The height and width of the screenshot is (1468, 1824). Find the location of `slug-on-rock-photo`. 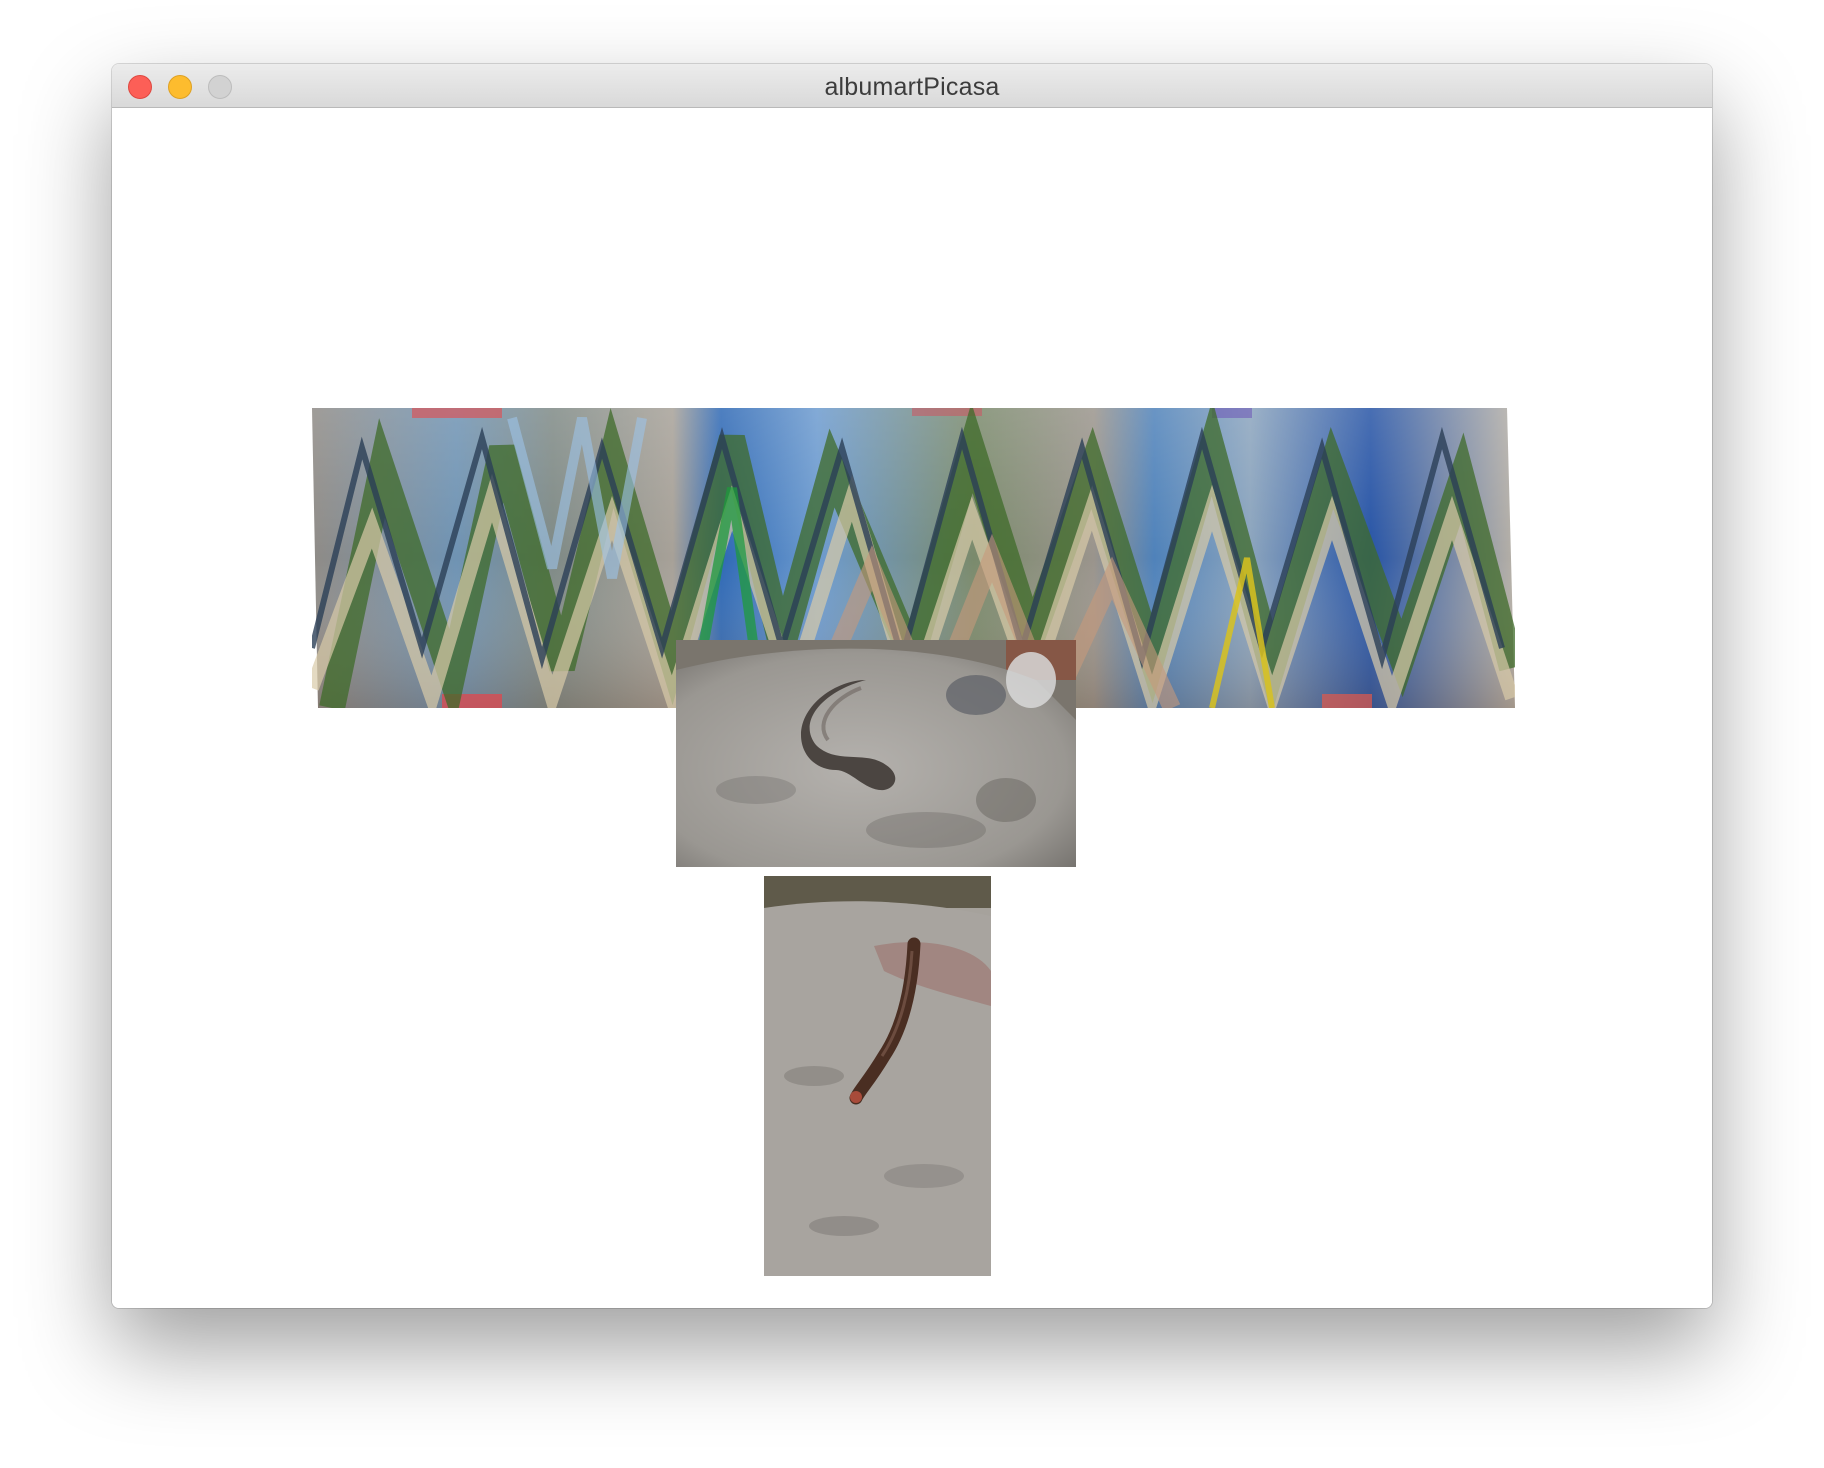

slug-on-rock-photo is located at coordinates (876, 753).